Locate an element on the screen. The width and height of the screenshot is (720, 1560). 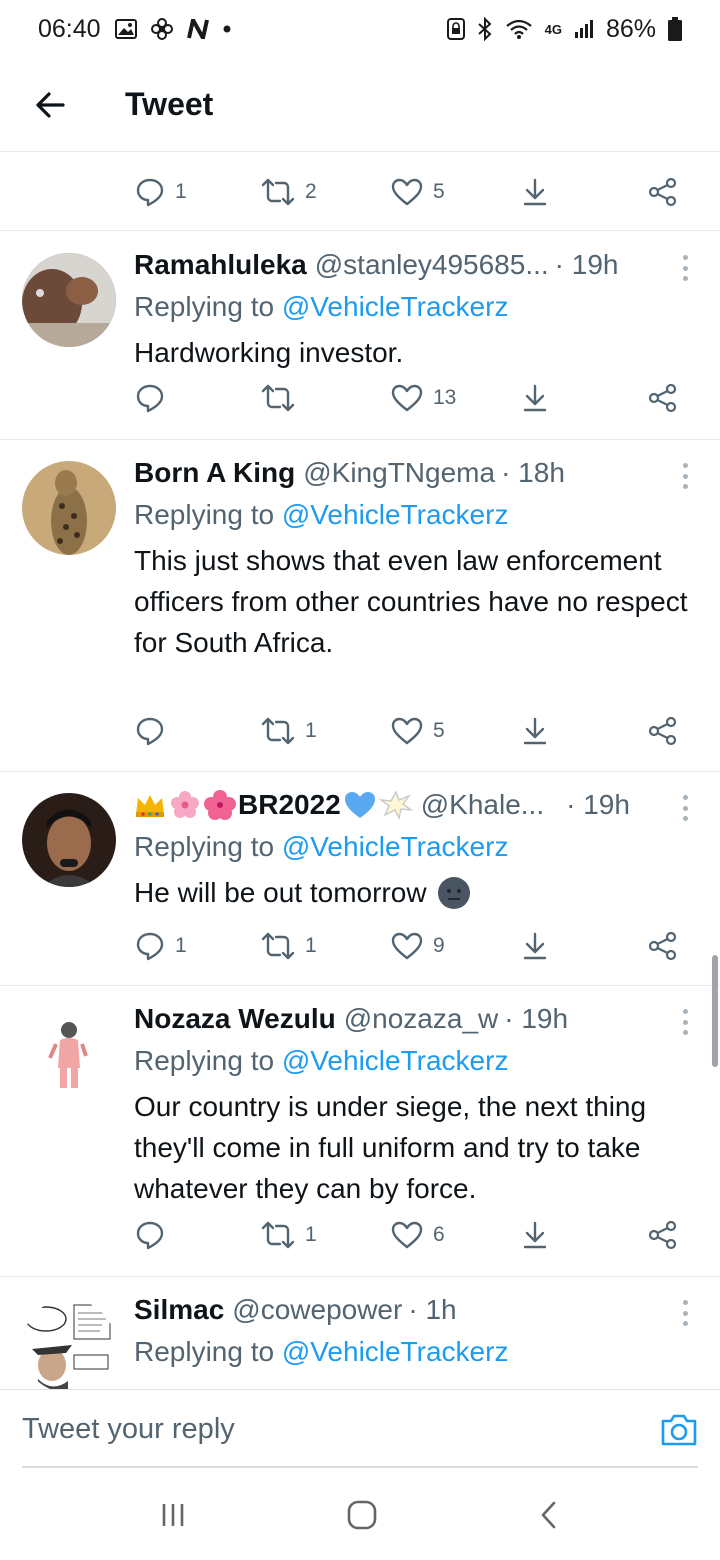
display-name: BR2022 is located at coordinates (289, 805).